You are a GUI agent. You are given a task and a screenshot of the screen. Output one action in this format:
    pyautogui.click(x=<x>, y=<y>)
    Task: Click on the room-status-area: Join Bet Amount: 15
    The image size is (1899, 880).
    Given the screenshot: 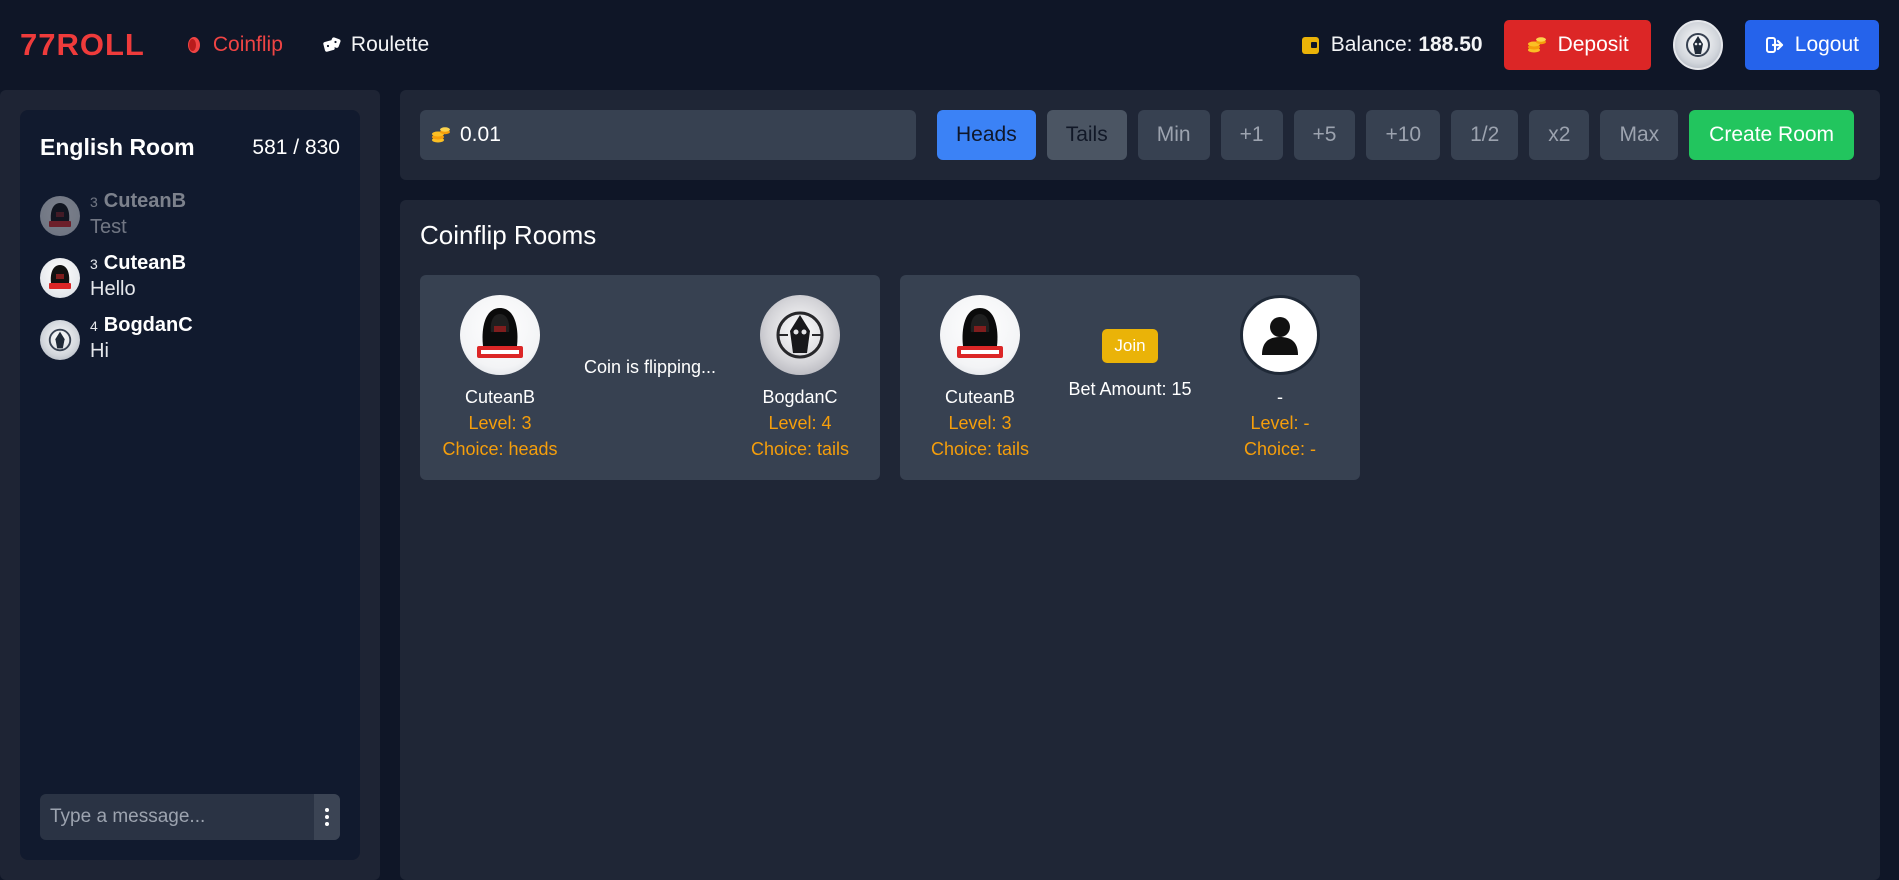 What is the action you would take?
    pyautogui.click(x=1130, y=377)
    